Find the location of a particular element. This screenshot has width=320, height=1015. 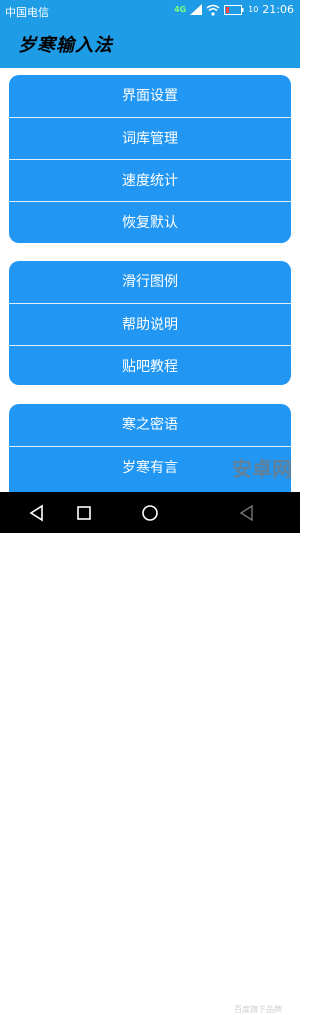

watermark-logo: 安卓网 is located at coordinates (262, 467).